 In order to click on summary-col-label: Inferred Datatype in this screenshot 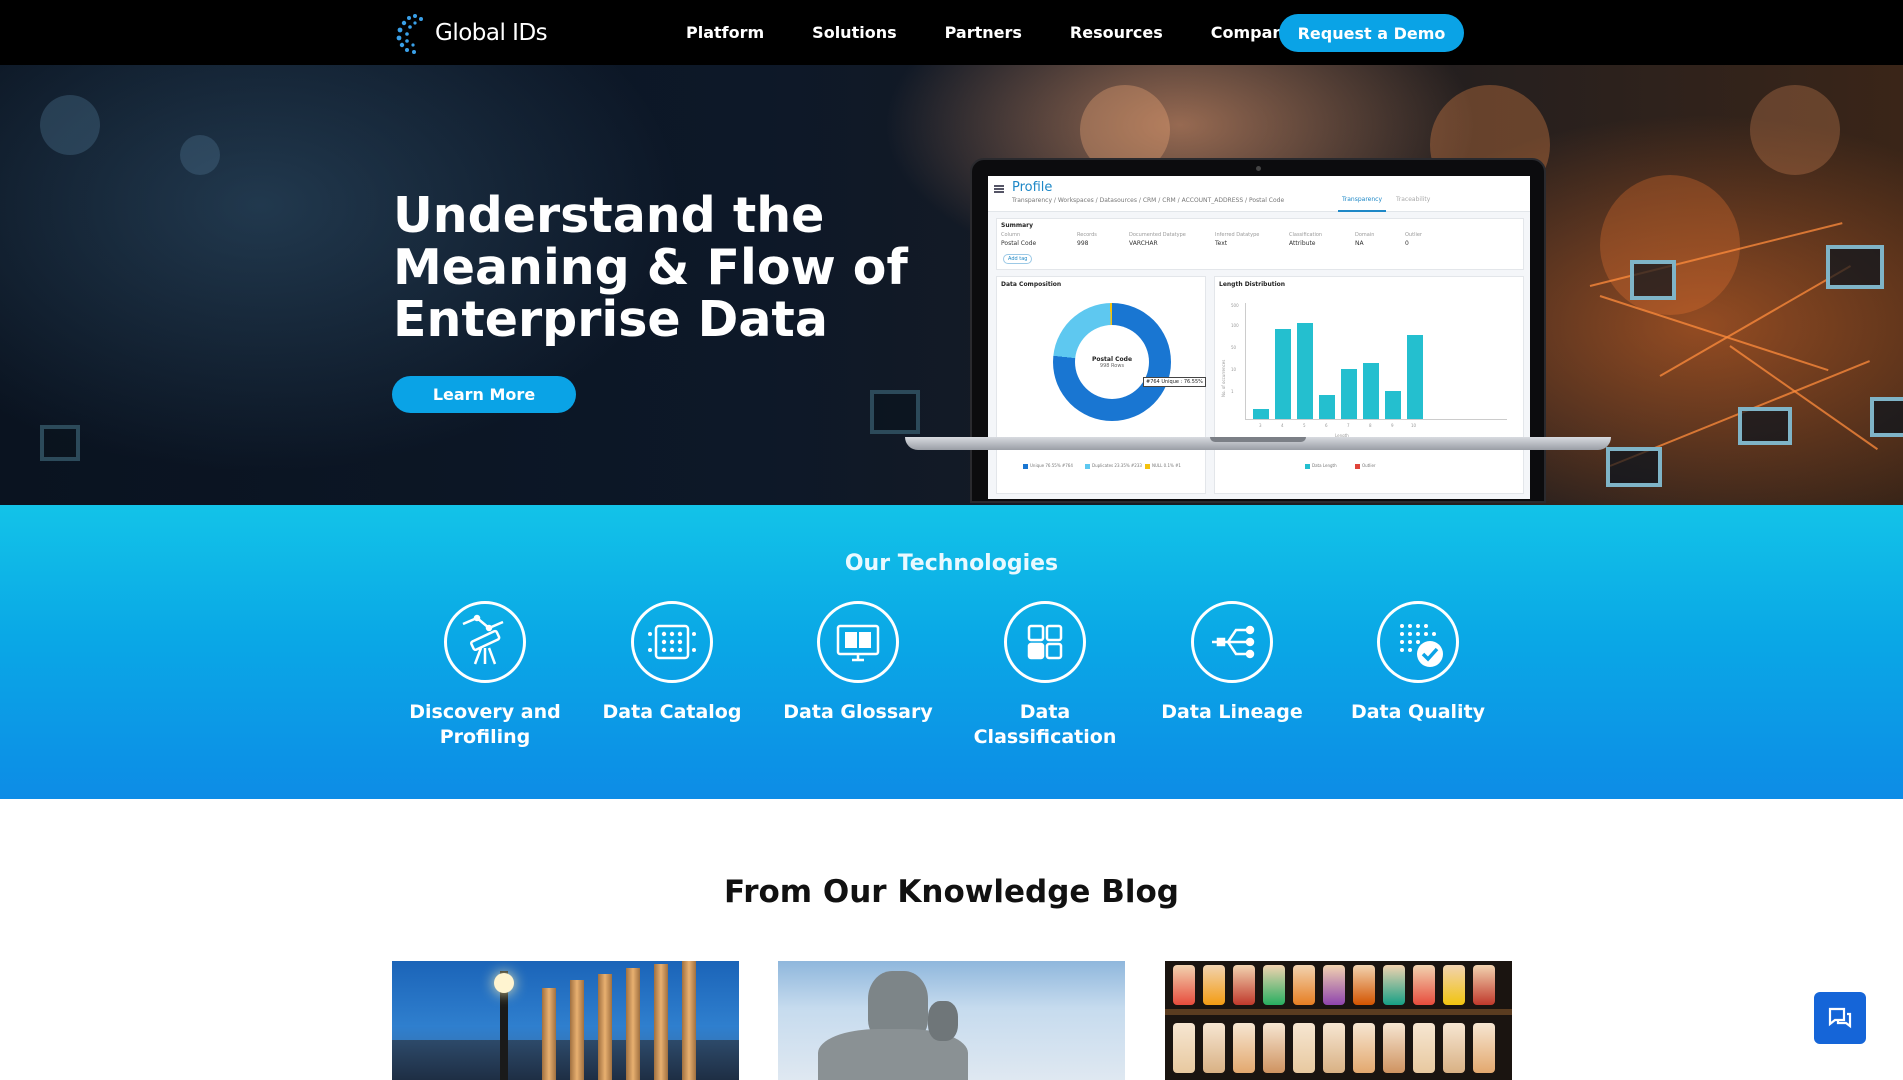, I will do `click(1237, 235)`.